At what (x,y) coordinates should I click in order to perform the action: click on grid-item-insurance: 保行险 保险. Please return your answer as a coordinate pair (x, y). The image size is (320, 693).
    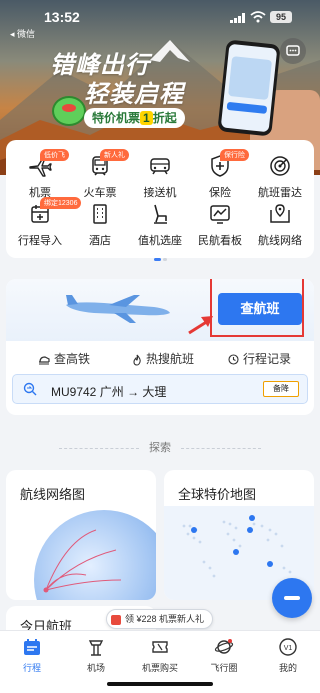
    Looking at the image, I should click on (220, 174).